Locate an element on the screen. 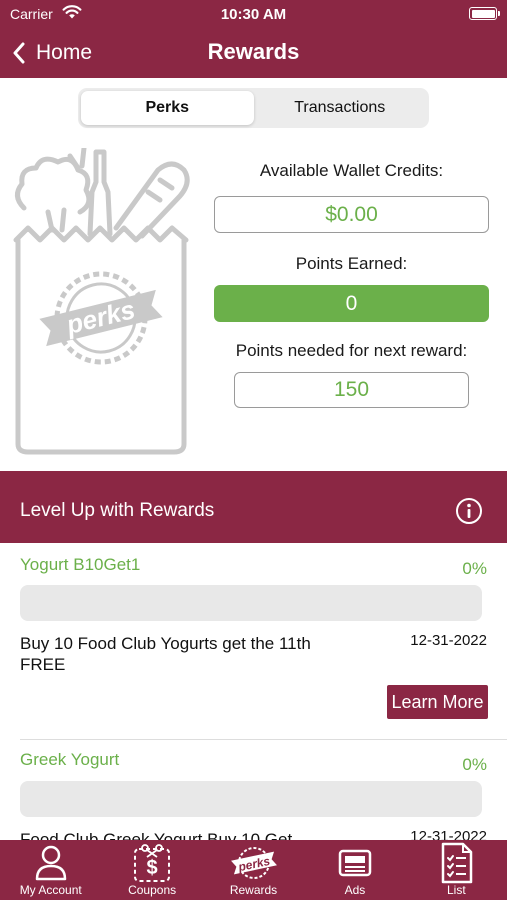 The height and width of the screenshot is (900, 507). reward-description: Food Club Greek Yogurt Buy 10 Get is located at coordinates (156, 835).